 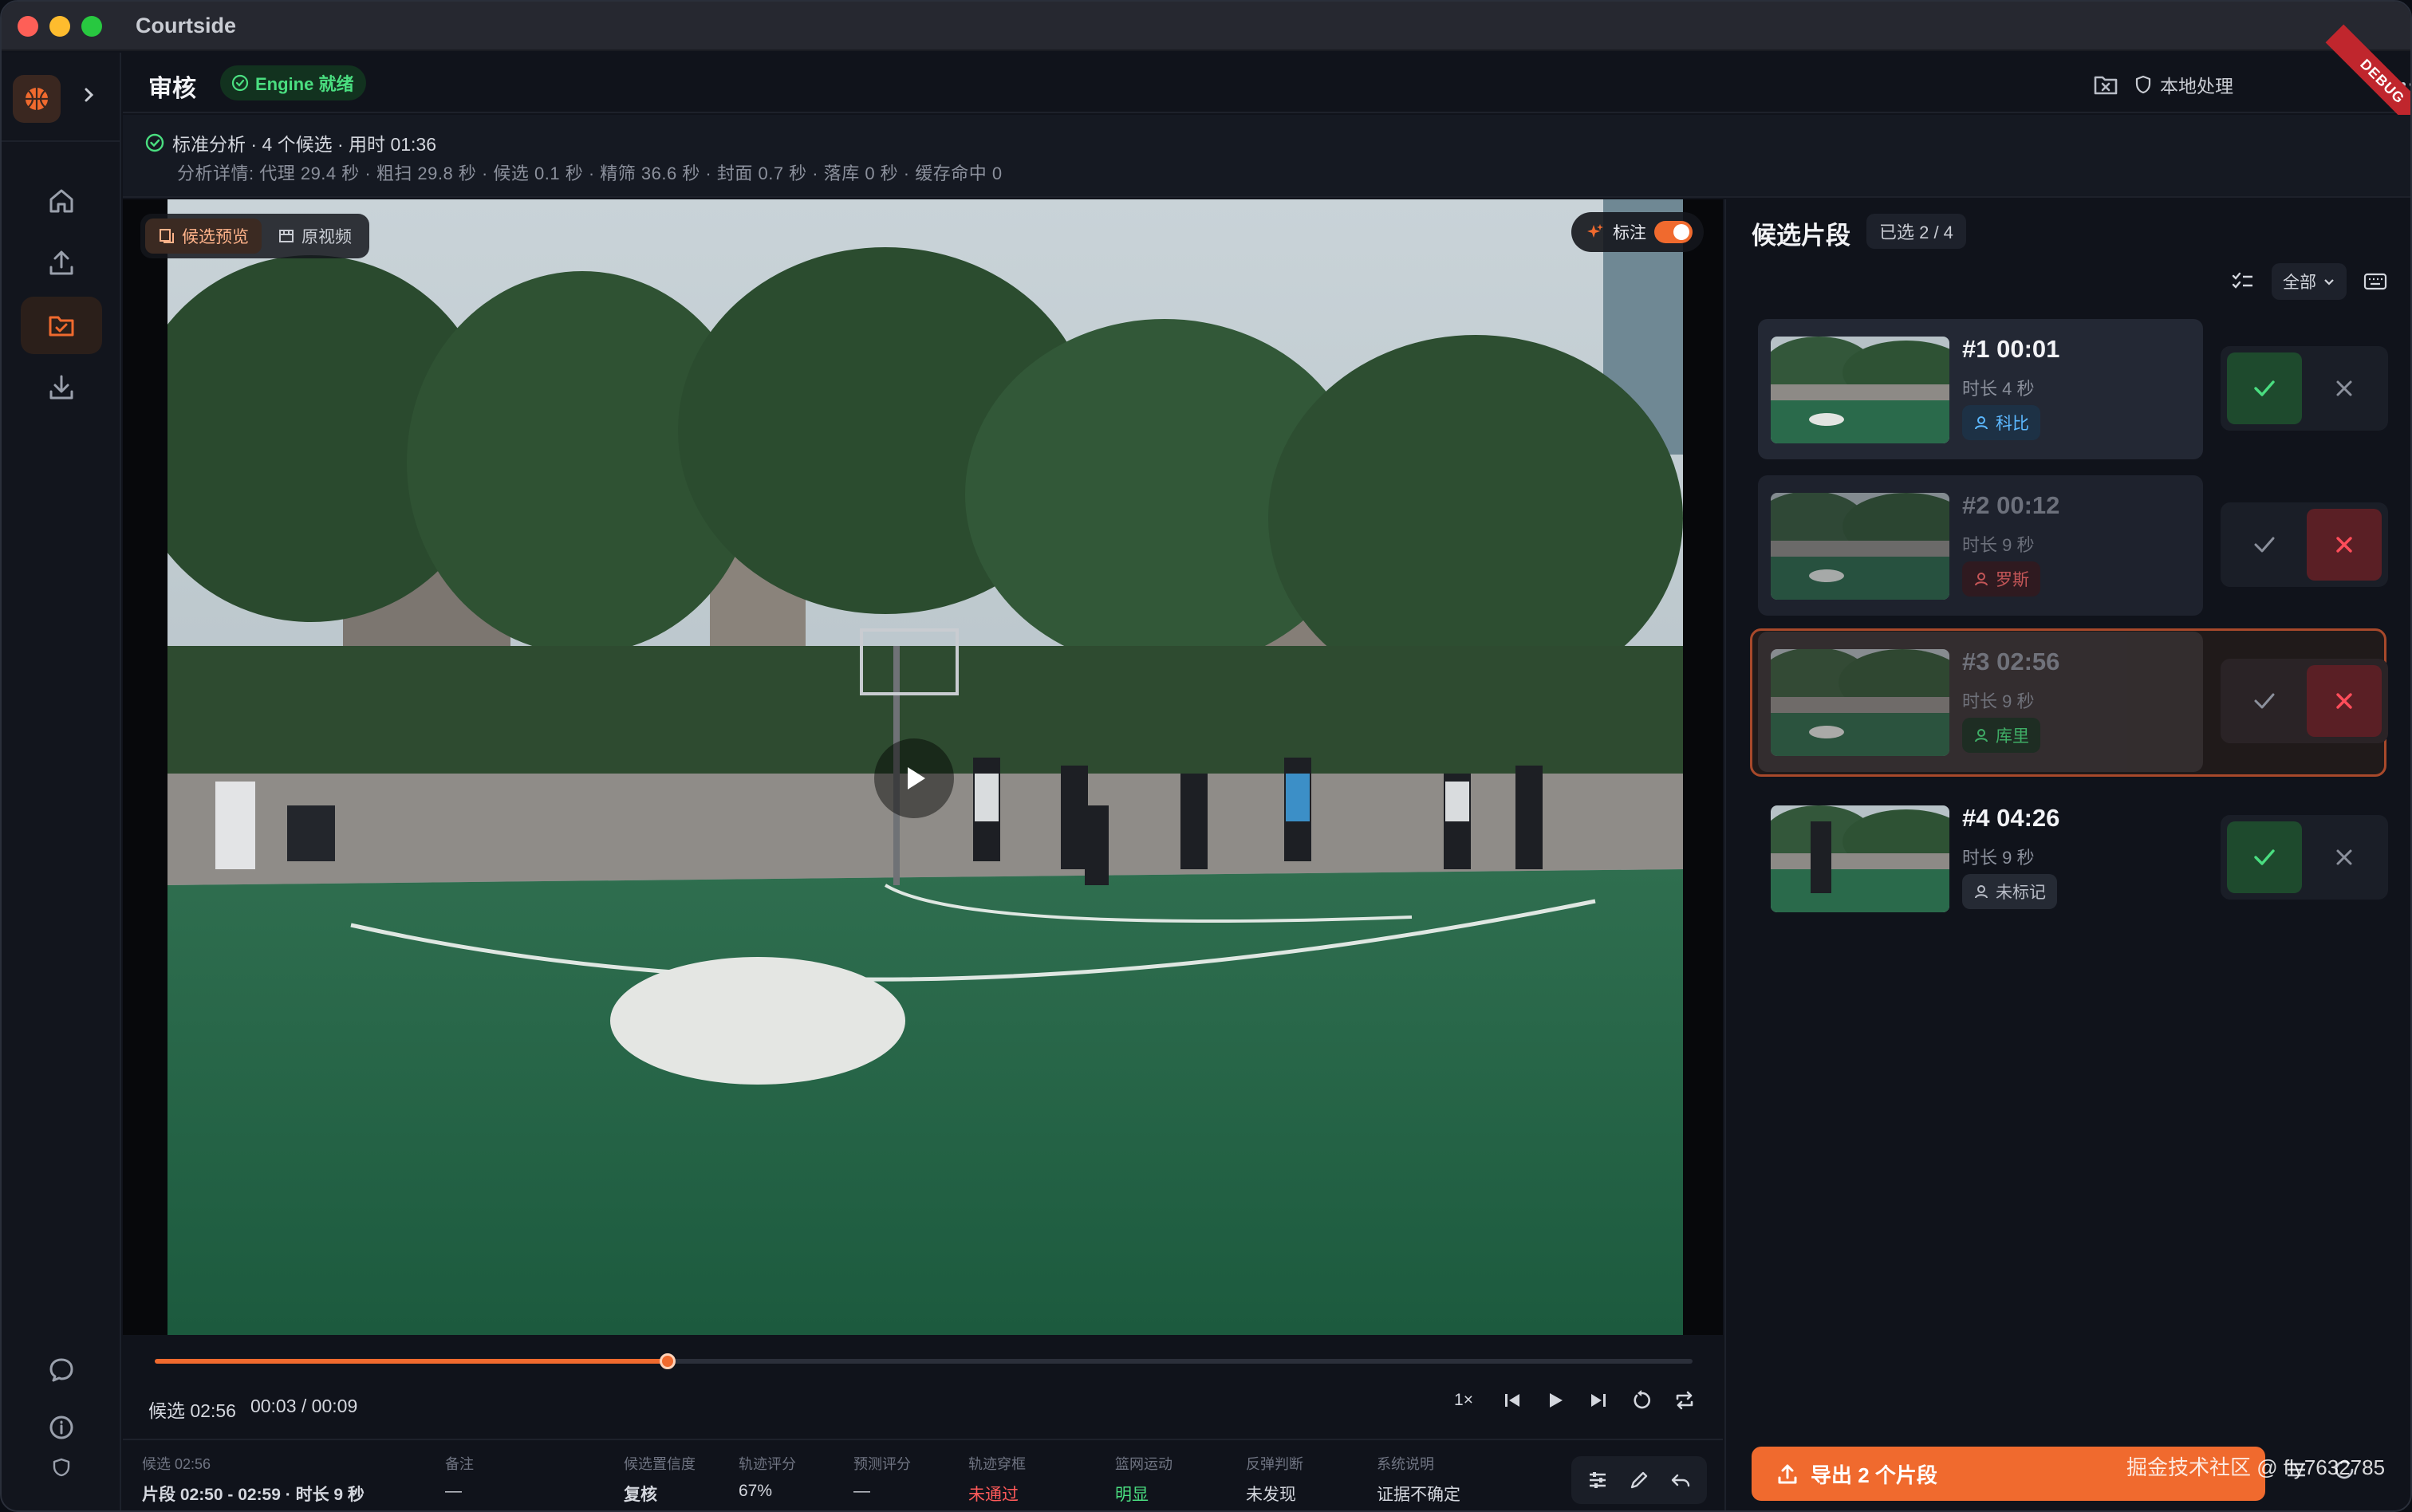 I want to click on zoom-window-button, so click(x=92, y=26).